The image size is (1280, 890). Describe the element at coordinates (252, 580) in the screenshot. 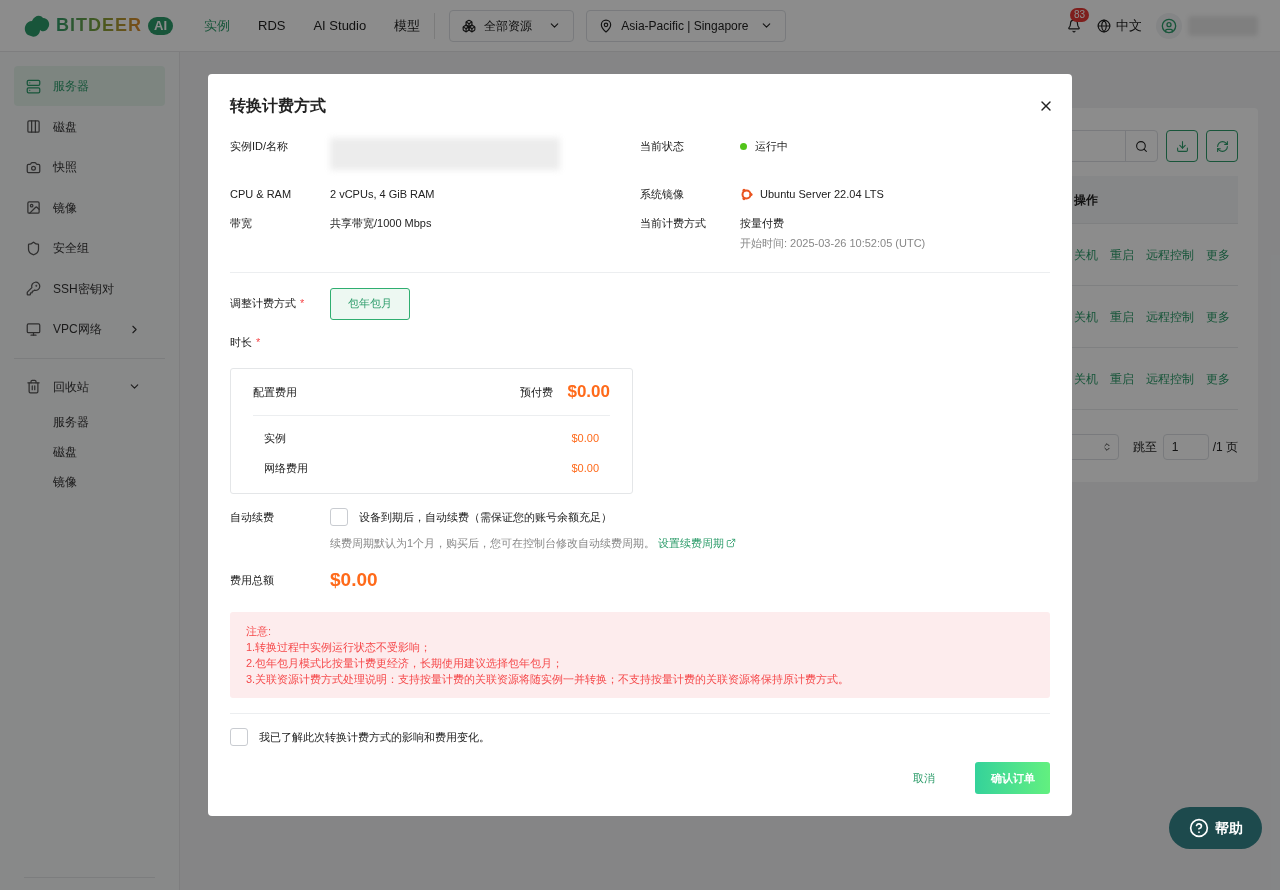

I see `field-label: 费用总额` at that location.